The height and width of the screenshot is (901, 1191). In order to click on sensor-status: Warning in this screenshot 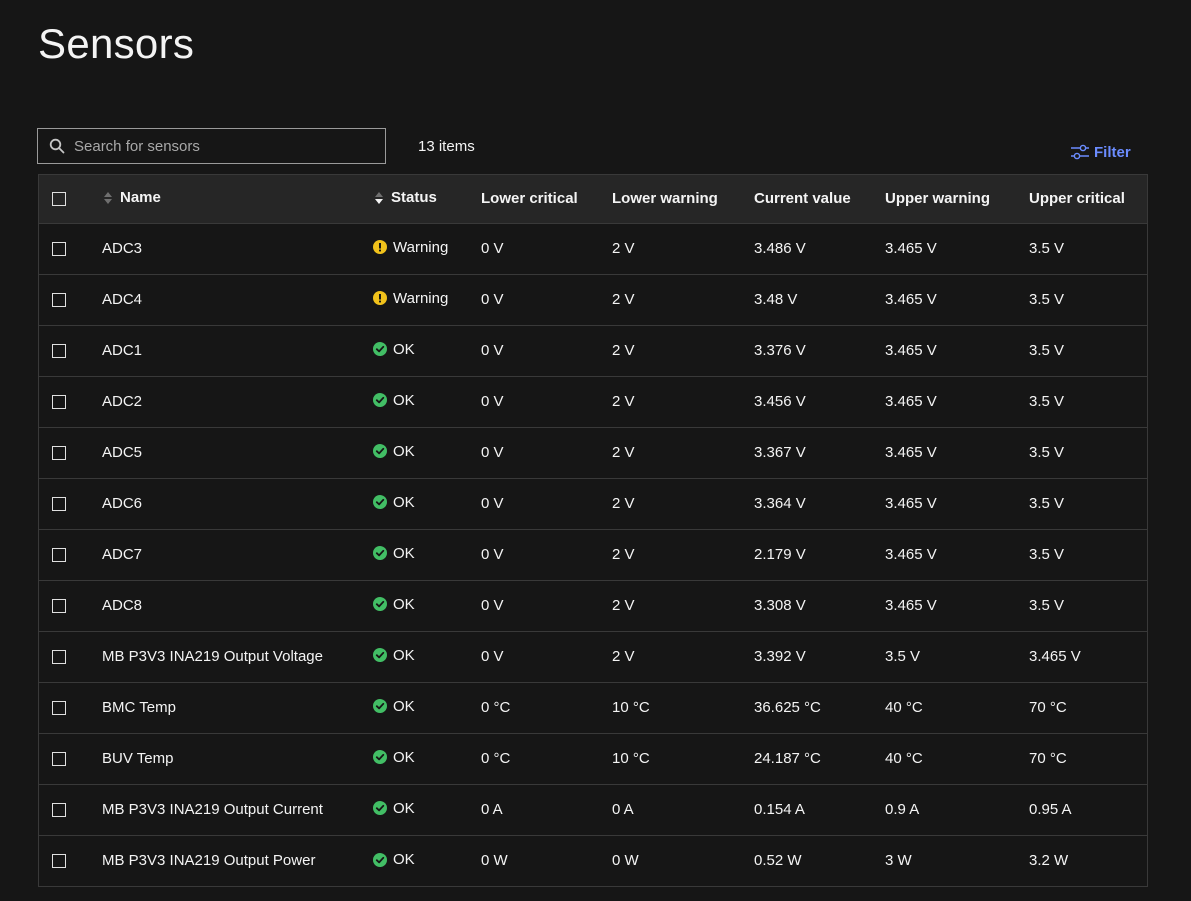, I will do `click(421, 247)`.